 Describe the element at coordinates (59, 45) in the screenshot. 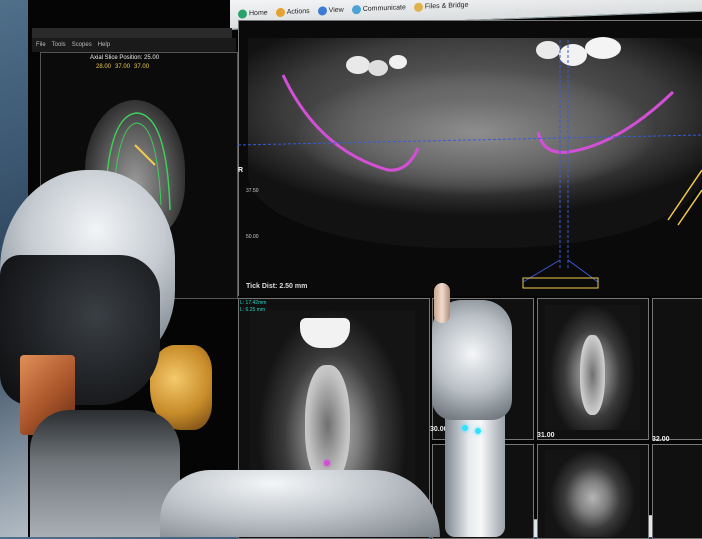

I see `menu-tools: Tools` at that location.